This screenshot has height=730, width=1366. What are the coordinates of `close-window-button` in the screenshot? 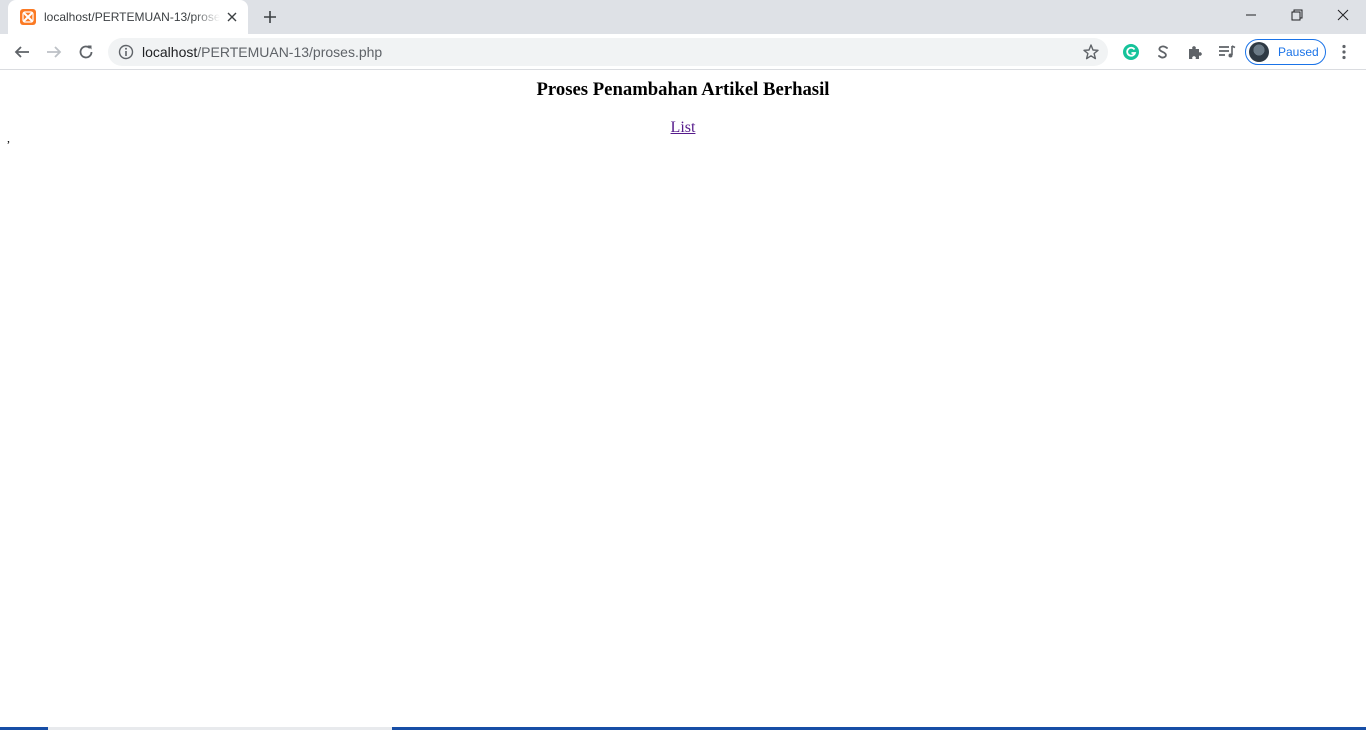 It's located at (1343, 15).